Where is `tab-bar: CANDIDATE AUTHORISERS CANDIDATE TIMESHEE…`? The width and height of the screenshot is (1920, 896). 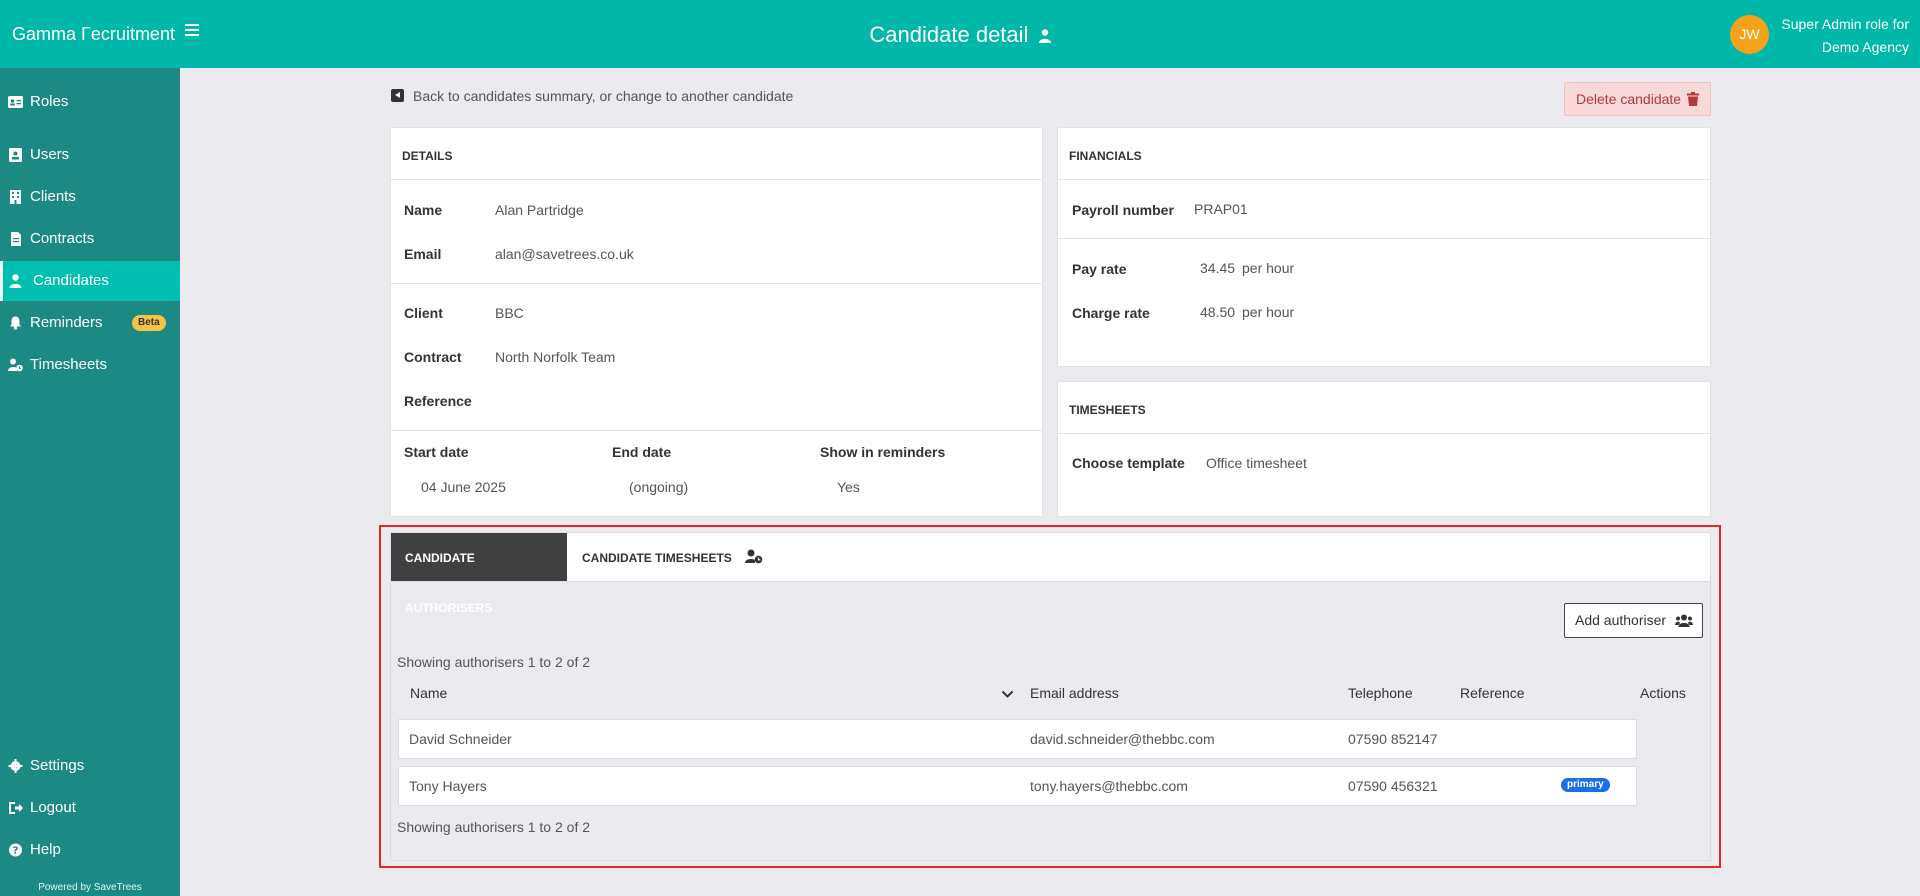
tab-bar: CANDIDATE AUTHORISERS CANDIDATE TIMESHEE… is located at coordinates (1050, 574).